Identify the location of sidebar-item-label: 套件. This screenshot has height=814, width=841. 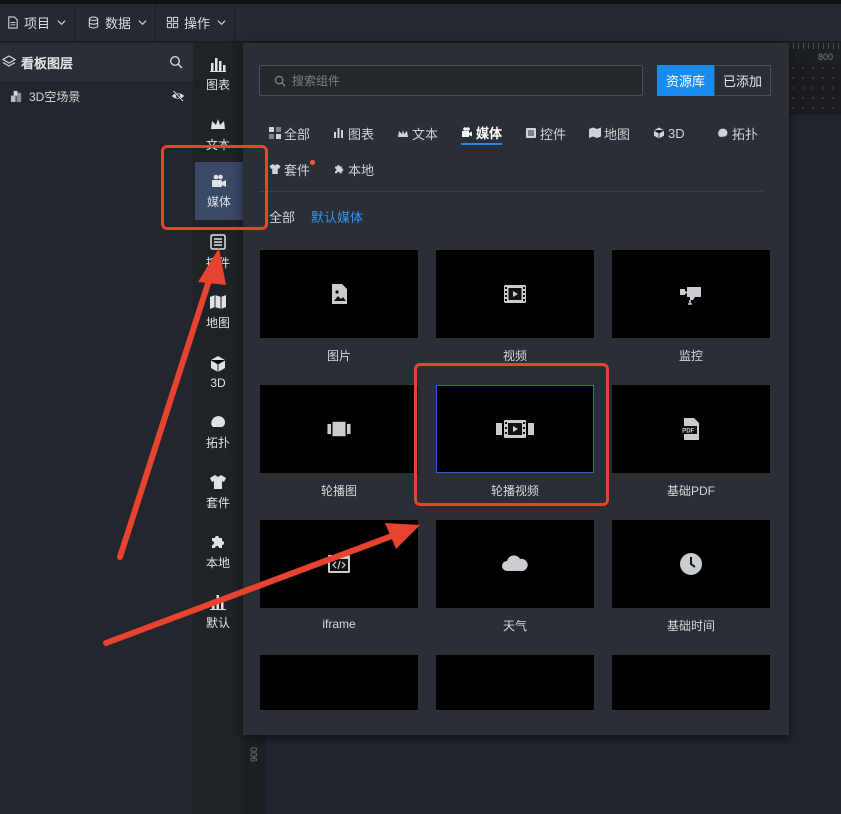
(217, 503).